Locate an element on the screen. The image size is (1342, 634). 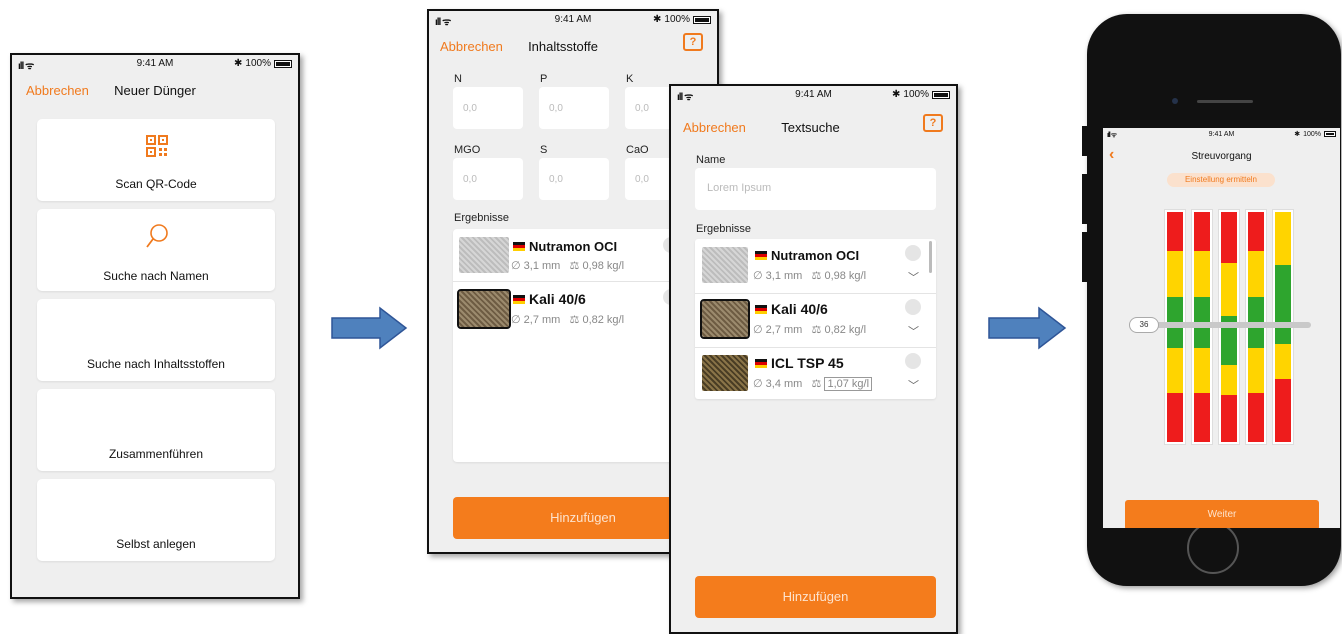
front-camera is located at coordinates (1175, 101).